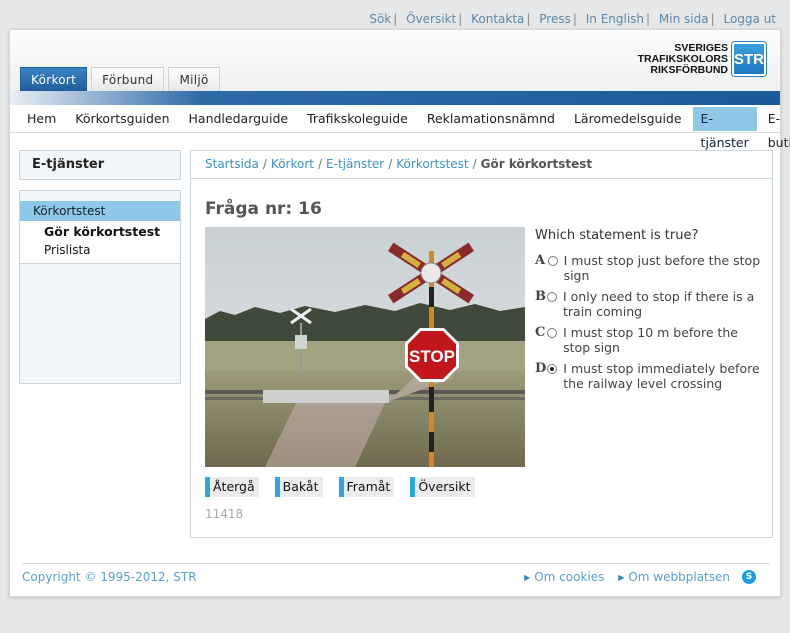 The image size is (790, 633). What do you see at coordinates (239, 119) in the screenshot?
I see `nav-handledarguide: Handledarguide` at bounding box center [239, 119].